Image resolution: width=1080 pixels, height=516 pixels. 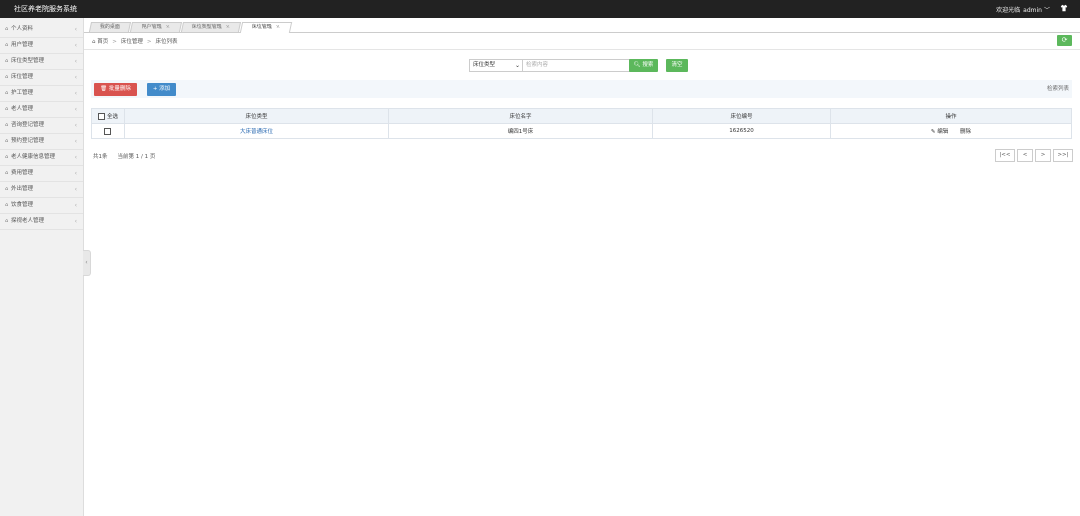 What do you see at coordinates (22, 189) in the screenshot?
I see `sidebar-item-label: 外出管理` at bounding box center [22, 189].